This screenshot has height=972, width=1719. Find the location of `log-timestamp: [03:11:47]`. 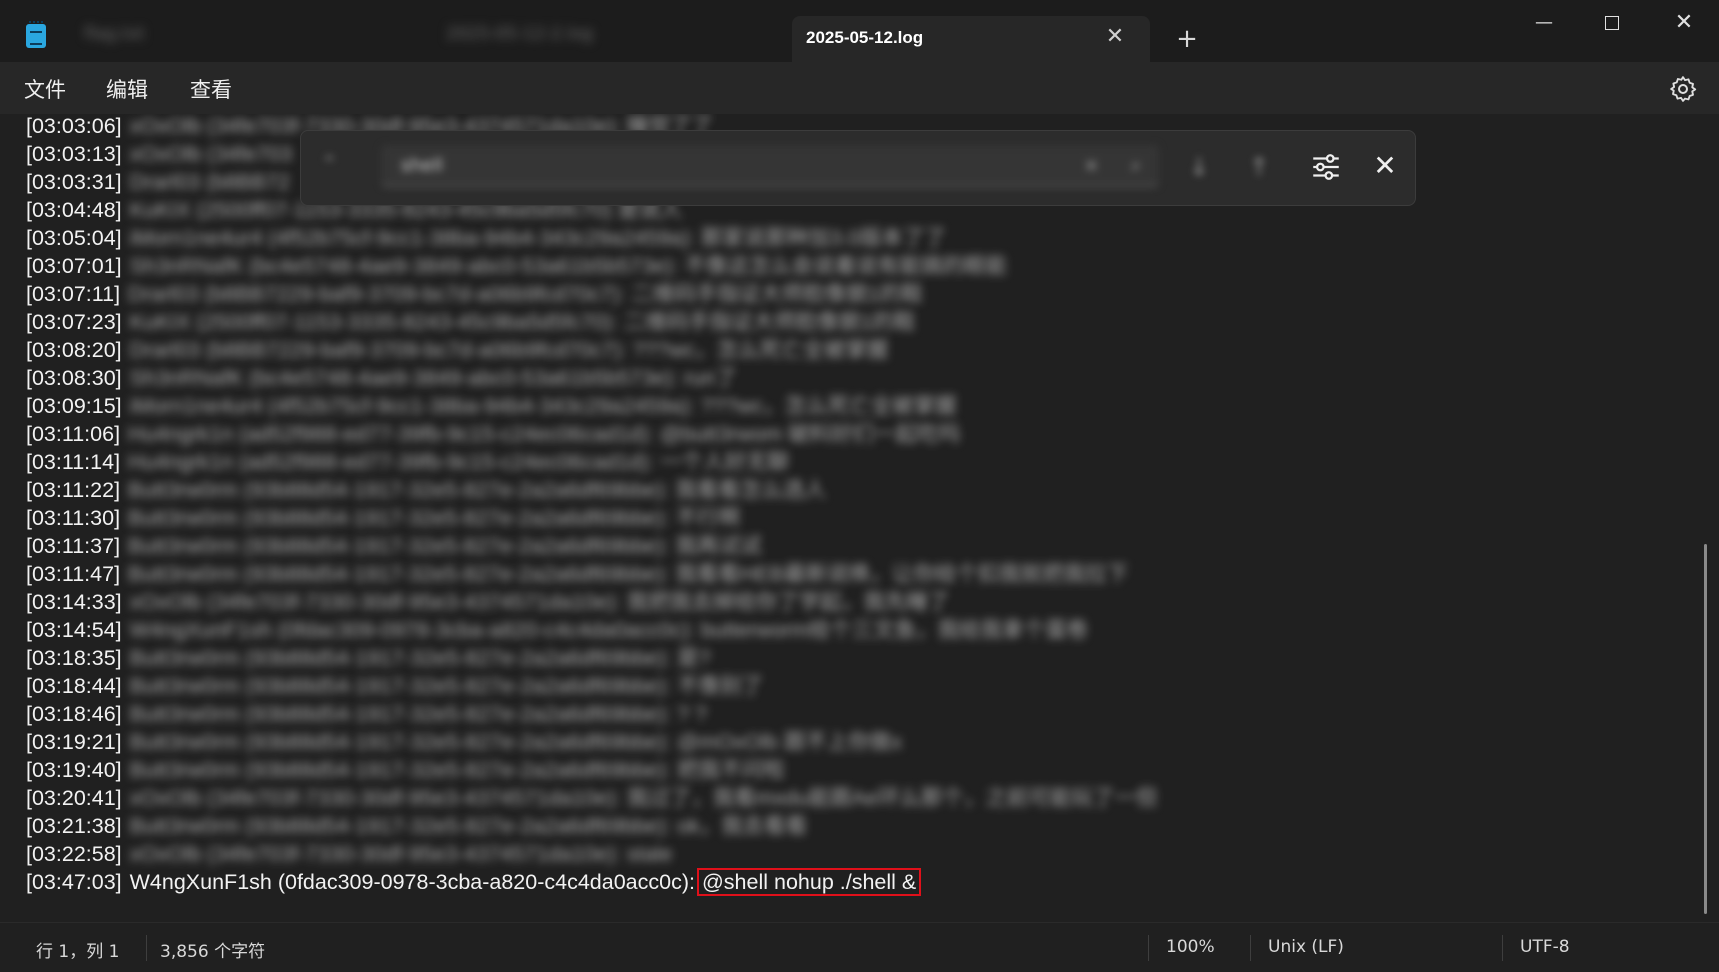

log-timestamp: [03:11:47] is located at coordinates (73, 574).